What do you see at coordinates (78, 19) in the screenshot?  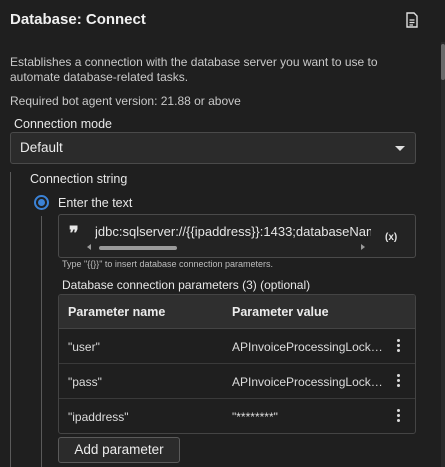 I see `panel-title: Database: Connect` at bounding box center [78, 19].